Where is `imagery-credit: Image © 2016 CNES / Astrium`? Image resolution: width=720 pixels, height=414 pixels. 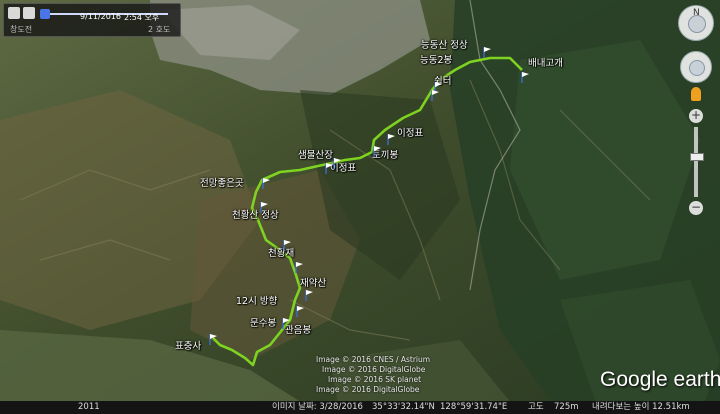 imagery-credit: Image © 2016 CNES / Astrium is located at coordinates (373, 359).